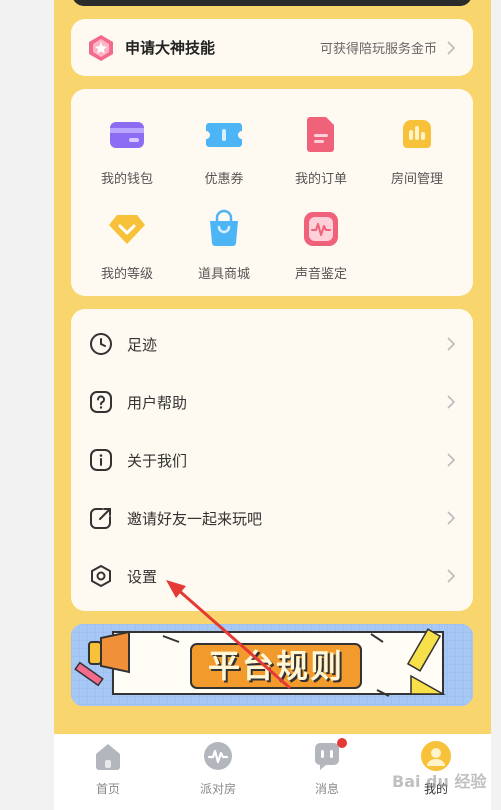  What do you see at coordinates (127, 134) in the screenshot?
I see `wallet-icon` at bounding box center [127, 134].